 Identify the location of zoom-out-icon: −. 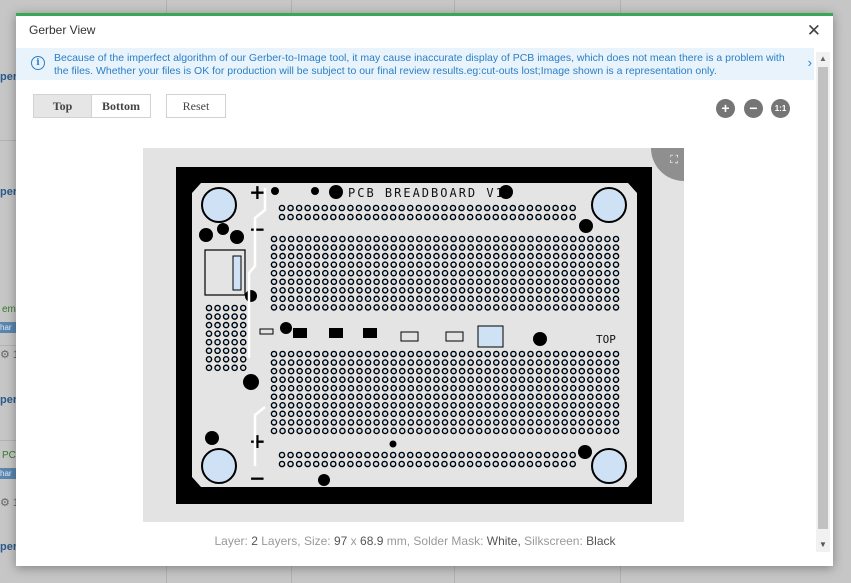
(753, 108).